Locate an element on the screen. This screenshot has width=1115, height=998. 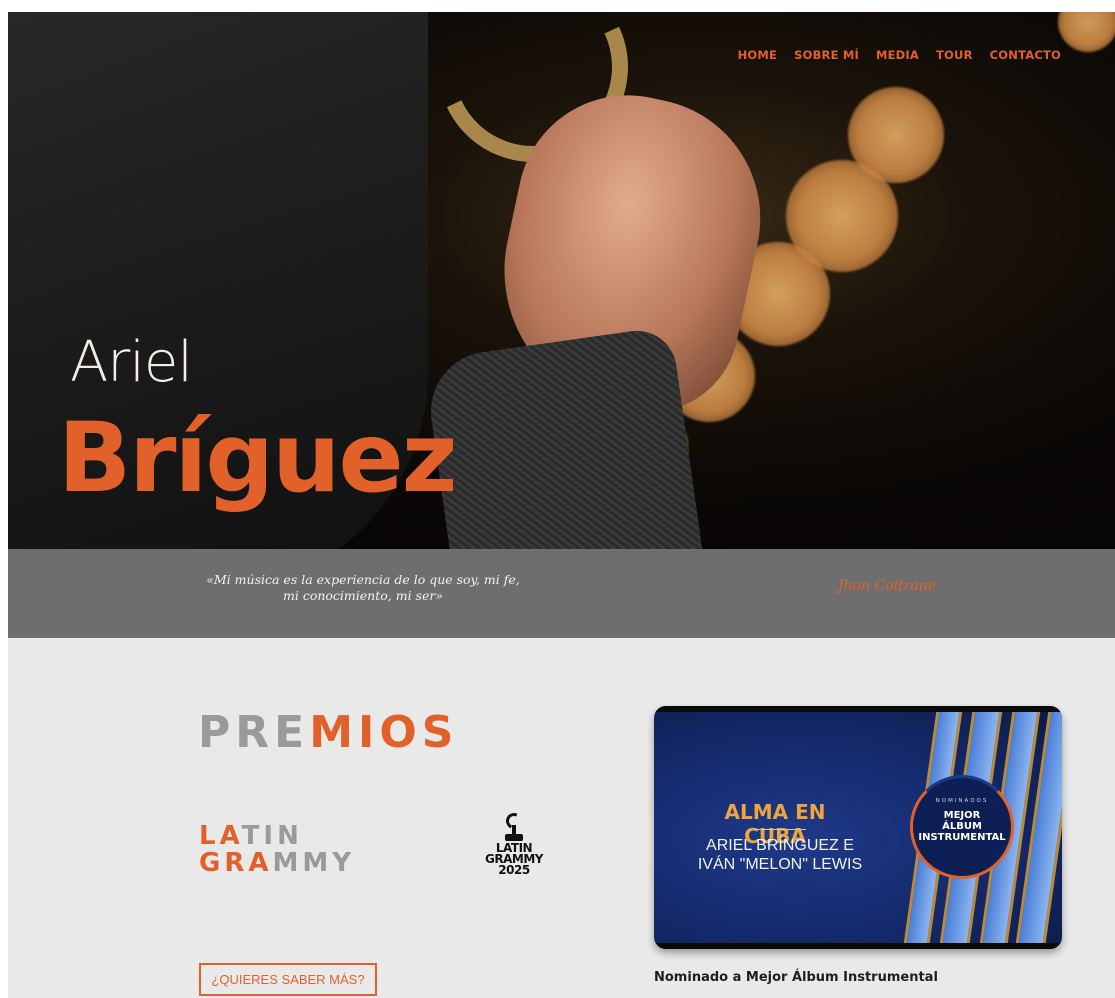
nav-home: HOME is located at coordinates (758, 55).